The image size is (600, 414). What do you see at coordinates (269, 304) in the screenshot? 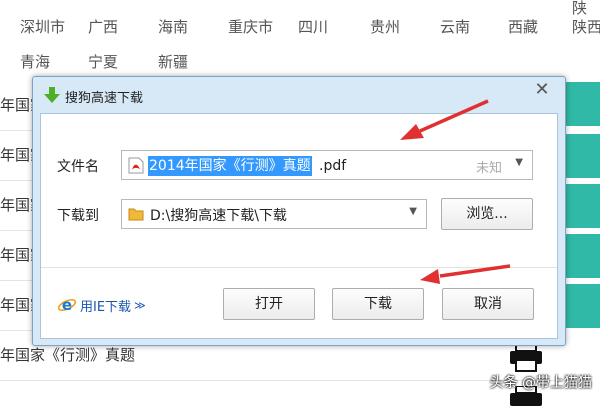
I see `open-button: 打开` at bounding box center [269, 304].